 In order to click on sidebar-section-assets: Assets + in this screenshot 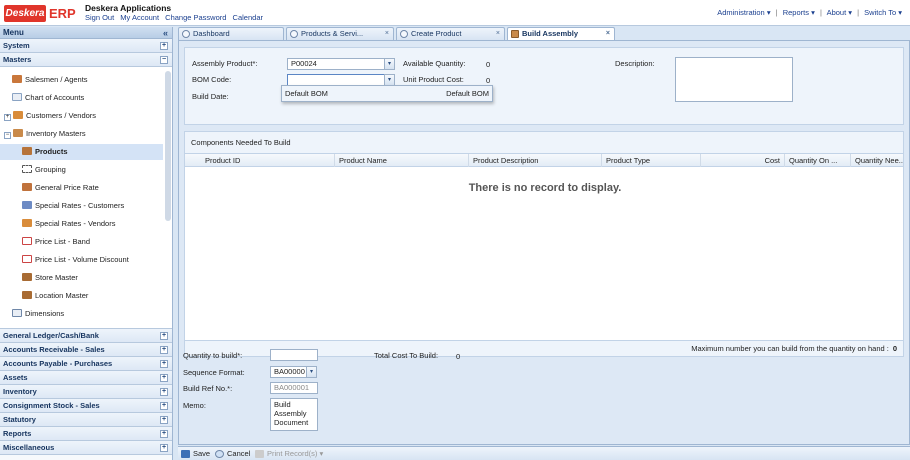, I will do `click(86, 378)`.